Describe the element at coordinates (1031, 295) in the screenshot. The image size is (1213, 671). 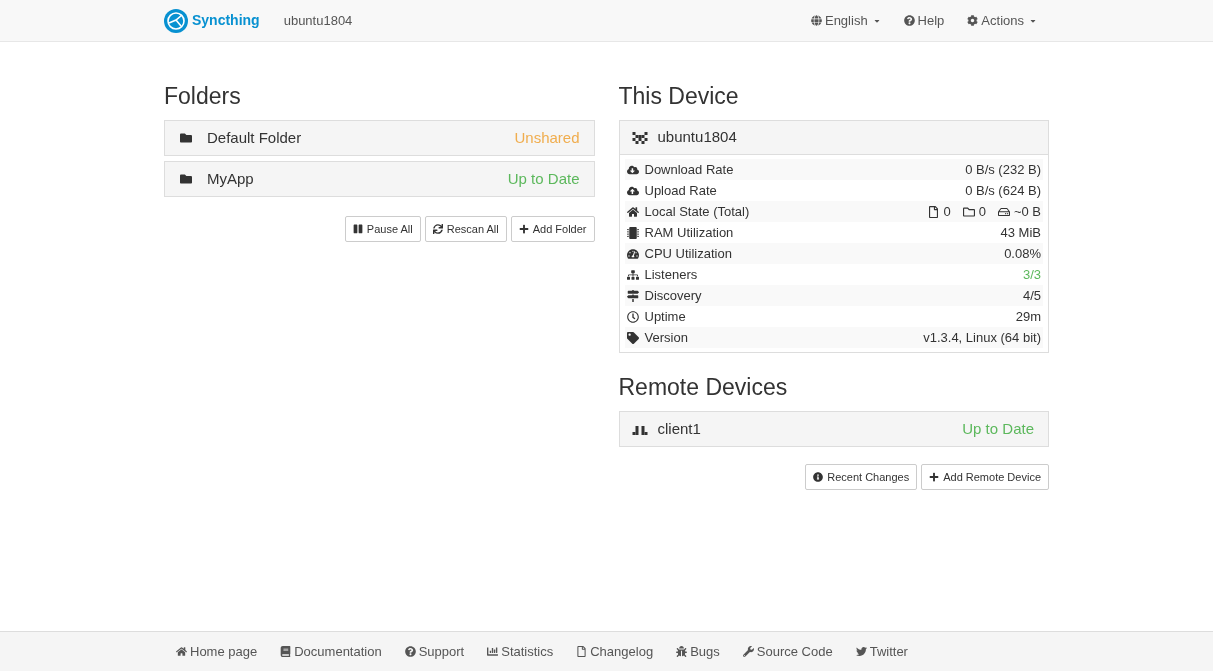
I see `stat-value: 4/5` at that location.